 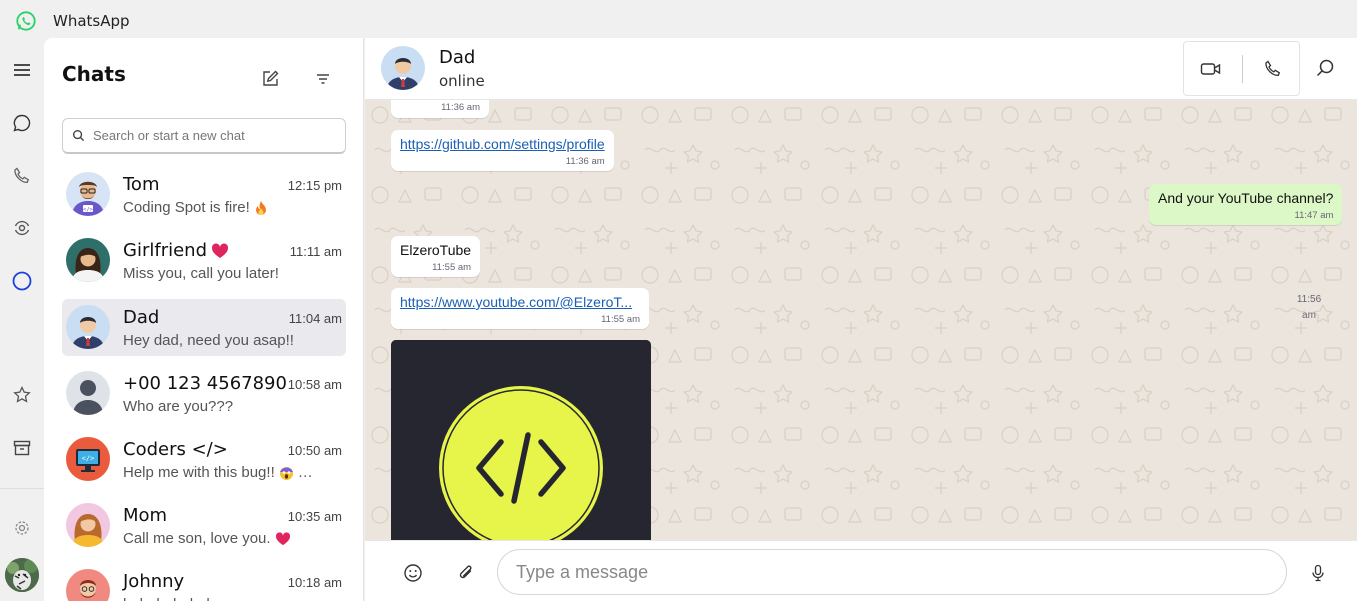 What do you see at coordinates (88, 585) in the screenshot?
I see `johnny-avatar` at bounding box center [88, 585].